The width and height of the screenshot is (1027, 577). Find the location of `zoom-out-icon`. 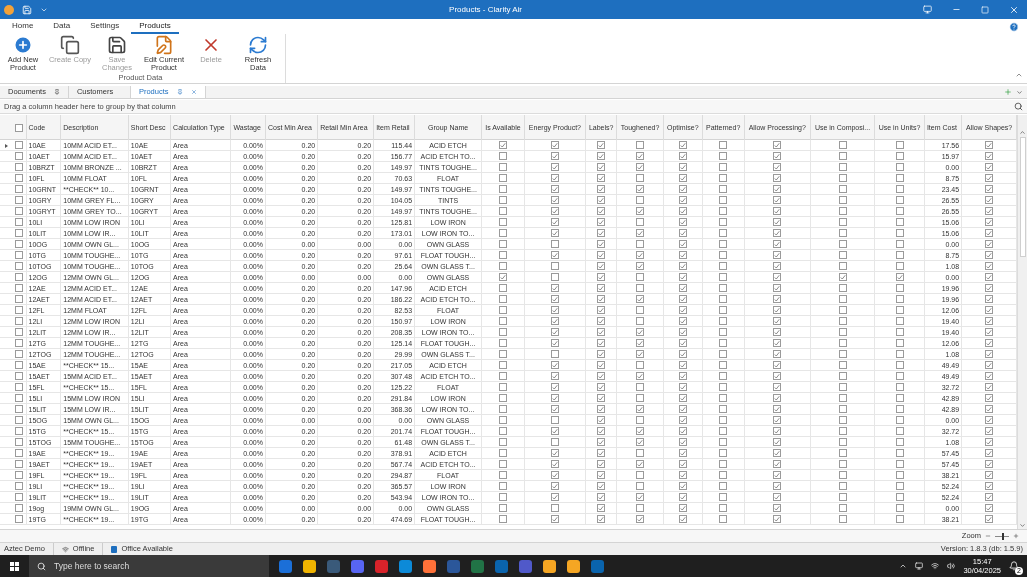

zoom-out-icon is located at coordinates (988, 536).